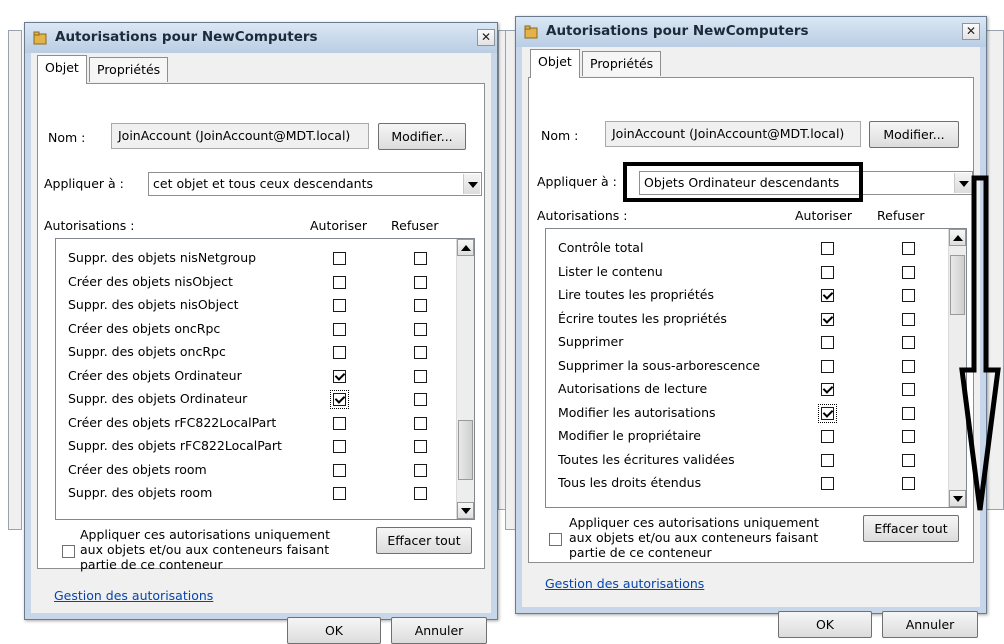 This screenshot has width=1004, height=644. Describe the element at coordinates (256, 470) in the screenshot. I see `permission-row: Créer des objets room` at that location.